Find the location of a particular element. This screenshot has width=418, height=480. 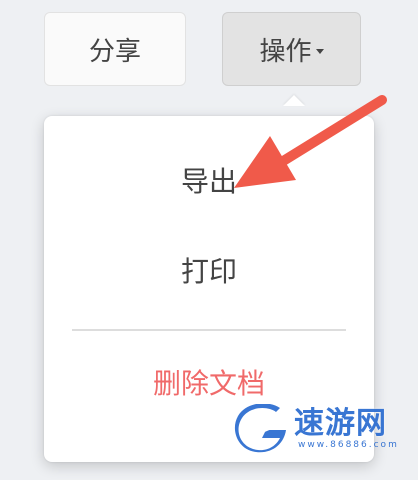

watermark: 速游网 www.86886.com is located at coordinates (315, 429).